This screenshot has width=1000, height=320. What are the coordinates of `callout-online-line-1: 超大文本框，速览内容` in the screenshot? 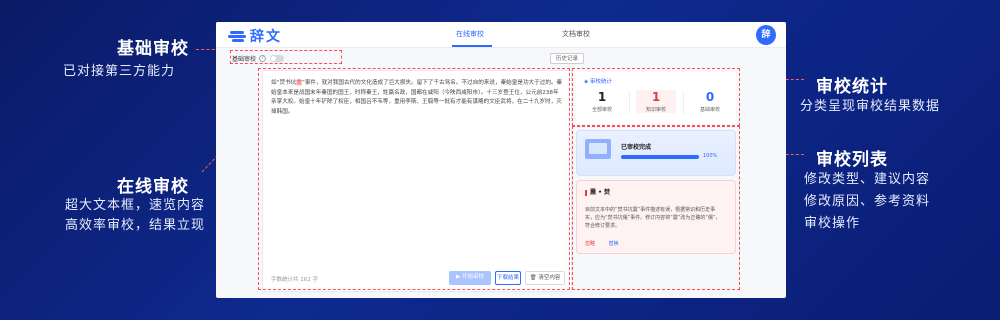 It's located at (135, 205).